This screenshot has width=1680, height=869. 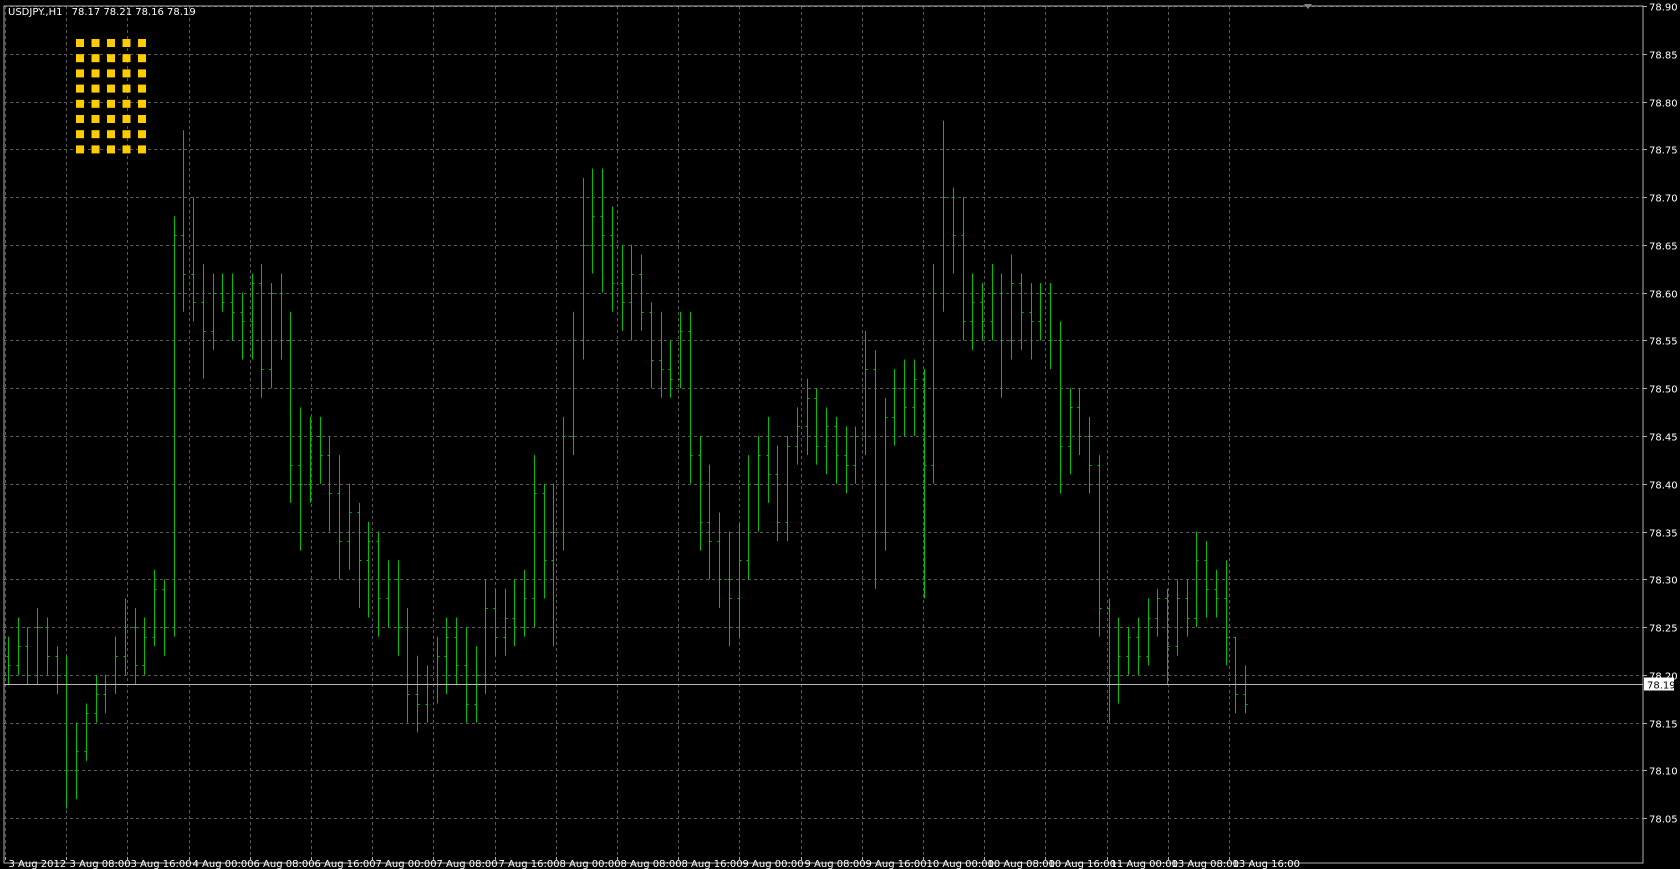 What do you see at coordinates (345, 864) in the screenshot?
I see `x-tick-label: 6 Aug 16:00` at bounding box center [345, 864].